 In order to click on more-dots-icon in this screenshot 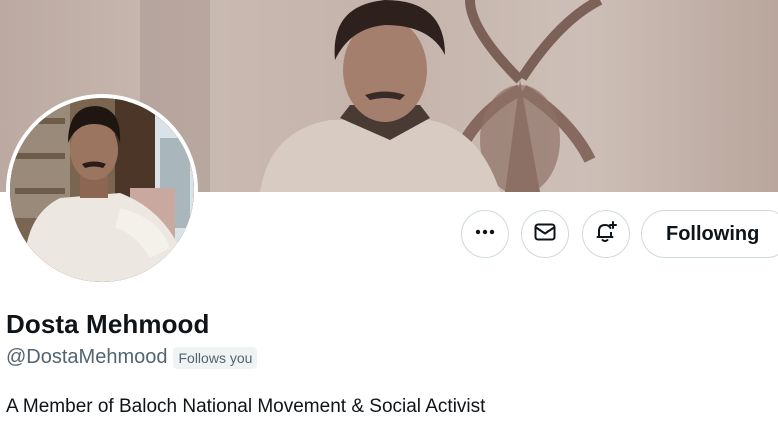, I will do `click(485, 234)`.